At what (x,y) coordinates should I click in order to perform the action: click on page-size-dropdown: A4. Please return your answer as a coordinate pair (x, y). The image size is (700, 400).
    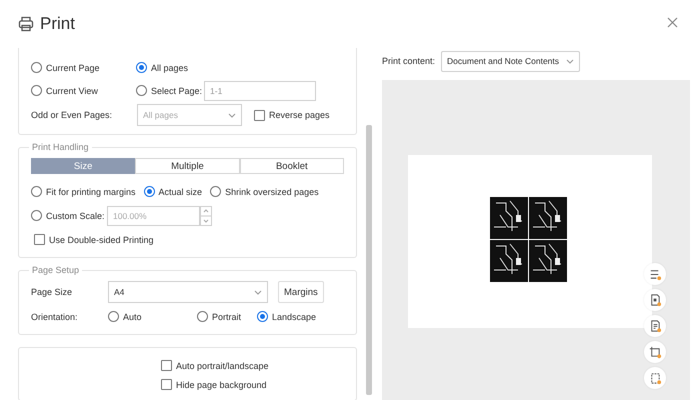
    Looking at the image, I should click on (188, 292).